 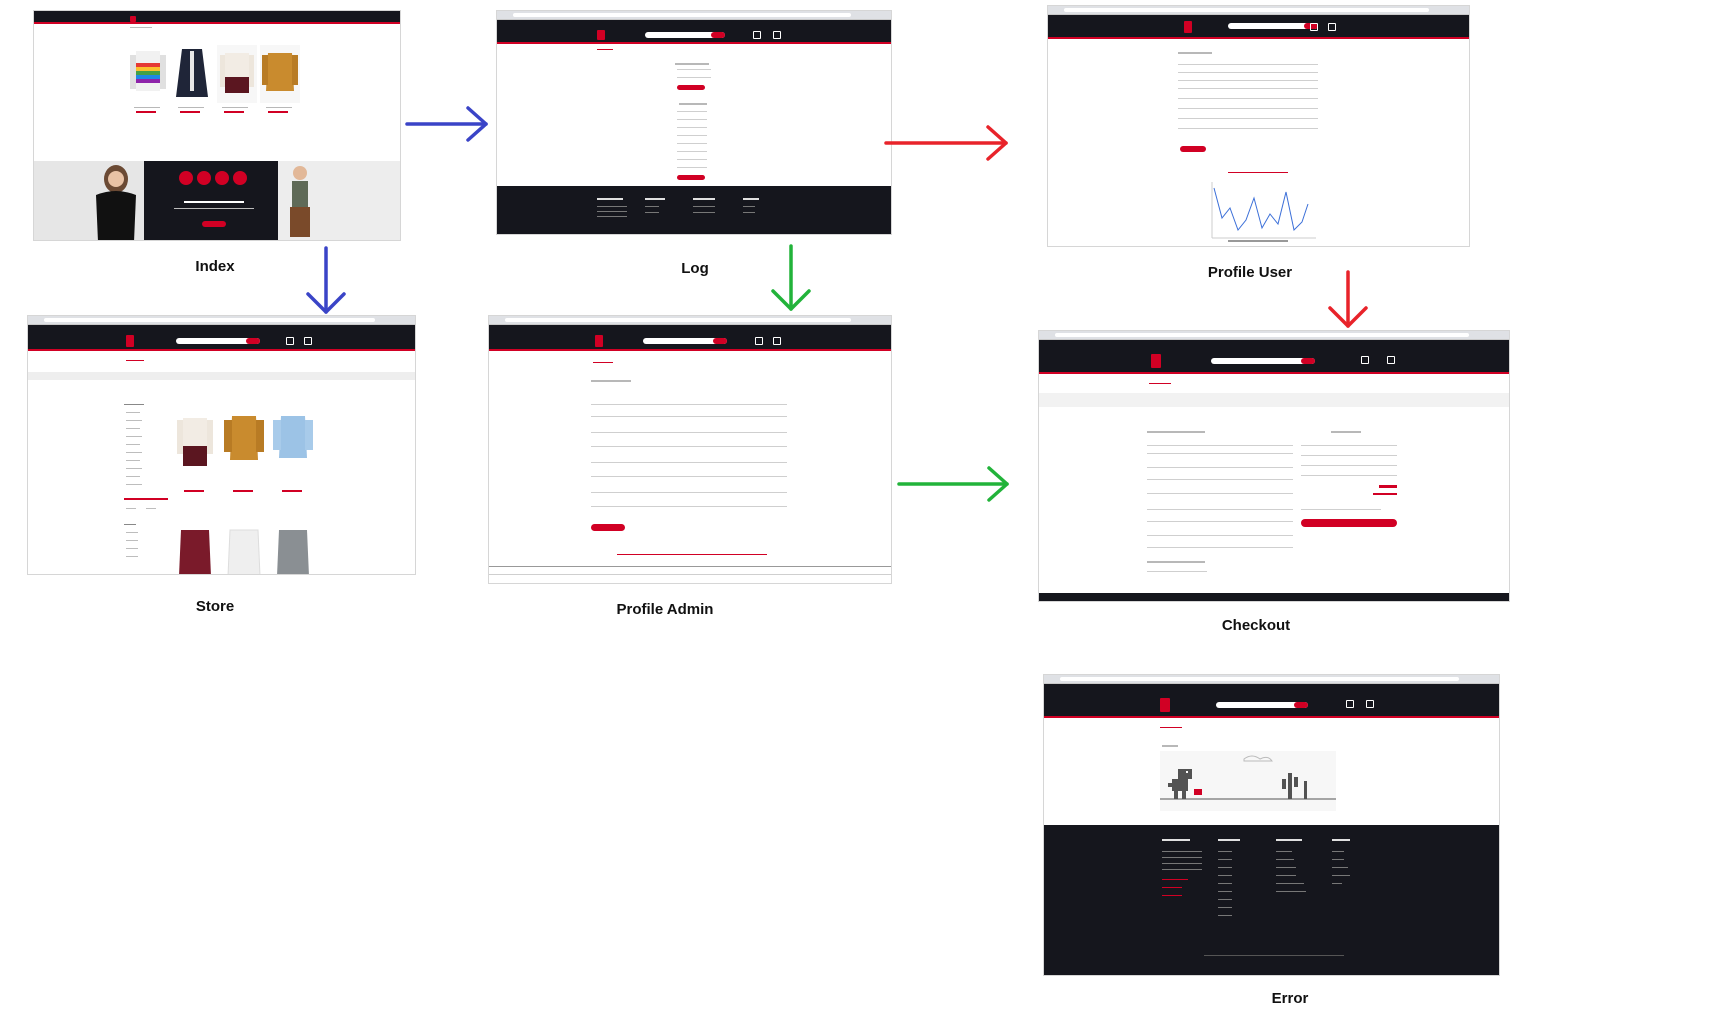 What do you see at coordinates (1172, 895) in the screenshot?
I see `footer-contact` at bounding box center [1172, 895].